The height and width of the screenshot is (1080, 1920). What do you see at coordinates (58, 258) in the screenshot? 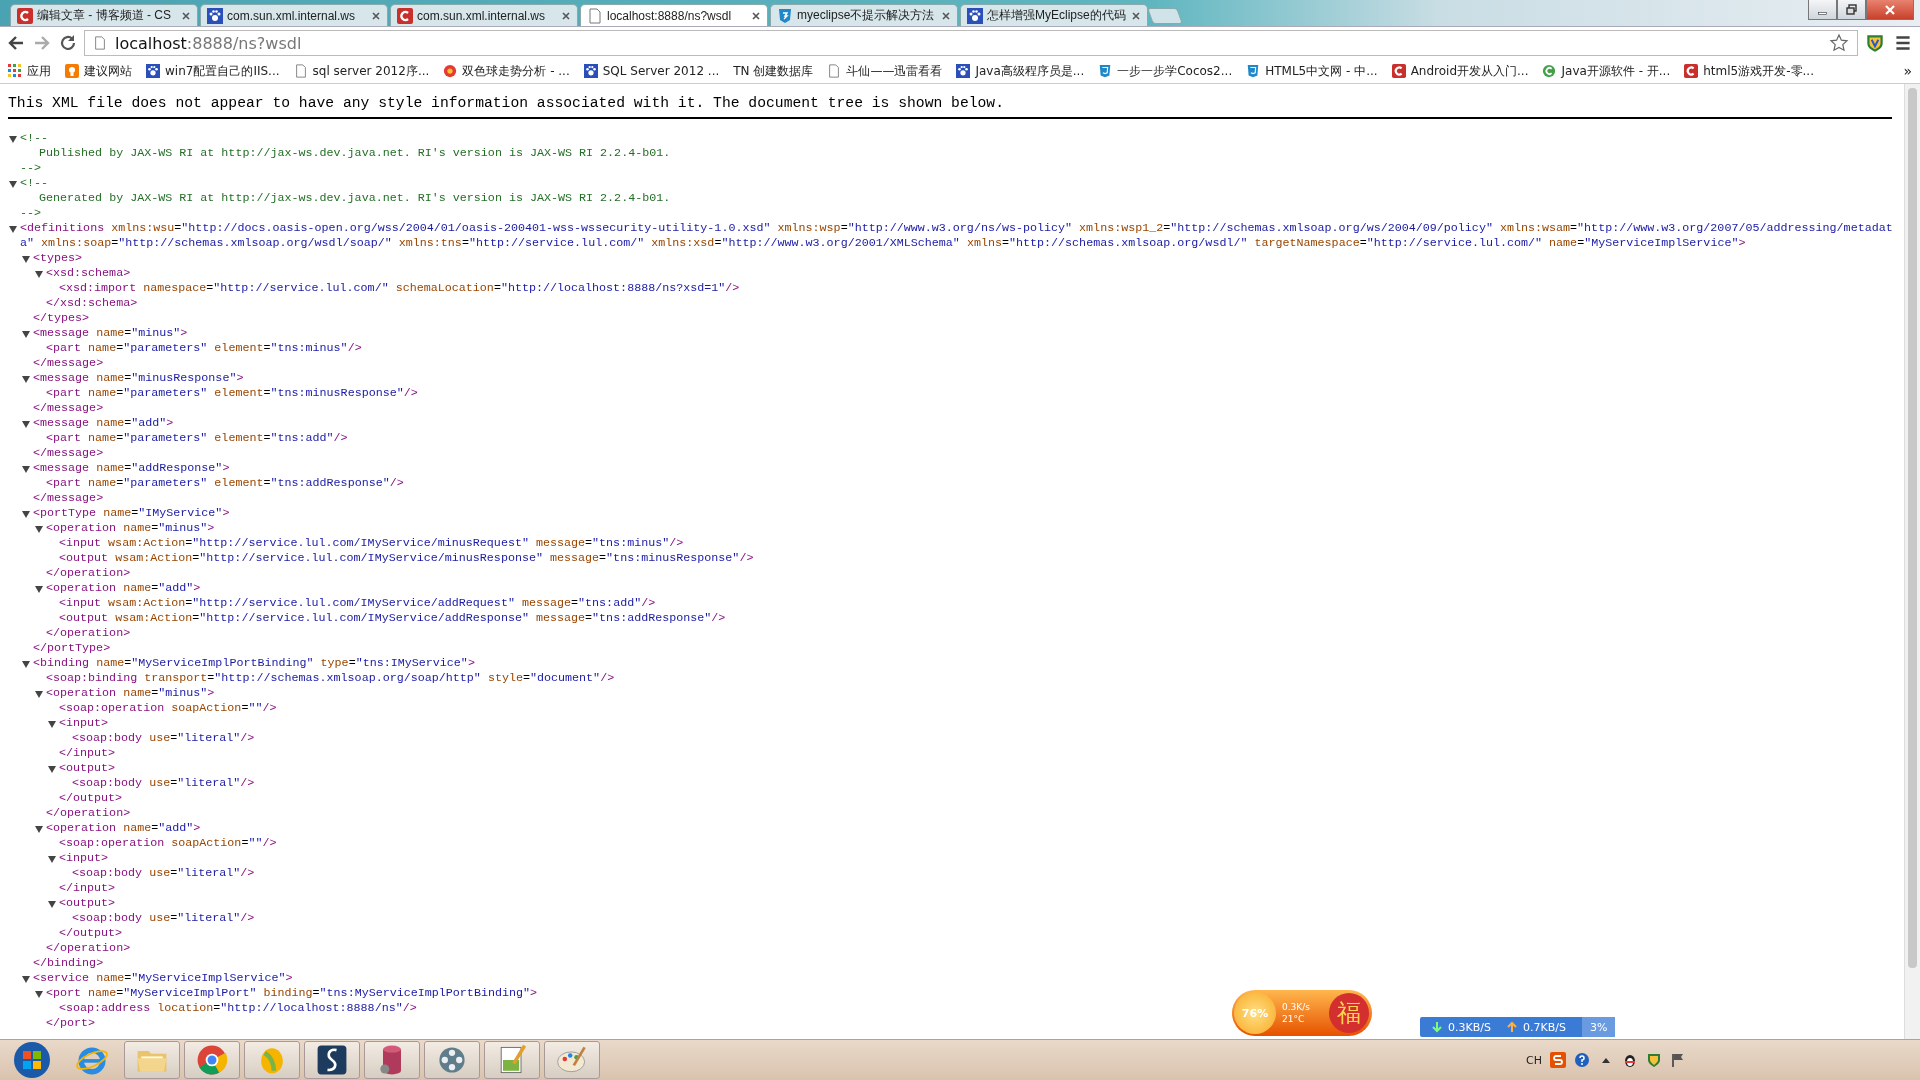
I see `xml-tag-line: <types>` at bounding box center [58, 258].